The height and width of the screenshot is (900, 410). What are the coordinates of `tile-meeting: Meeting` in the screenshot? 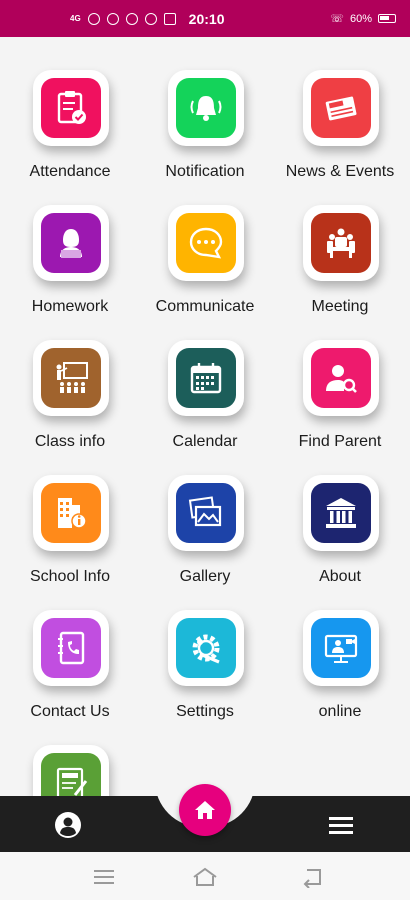 It's located at (340, 255).